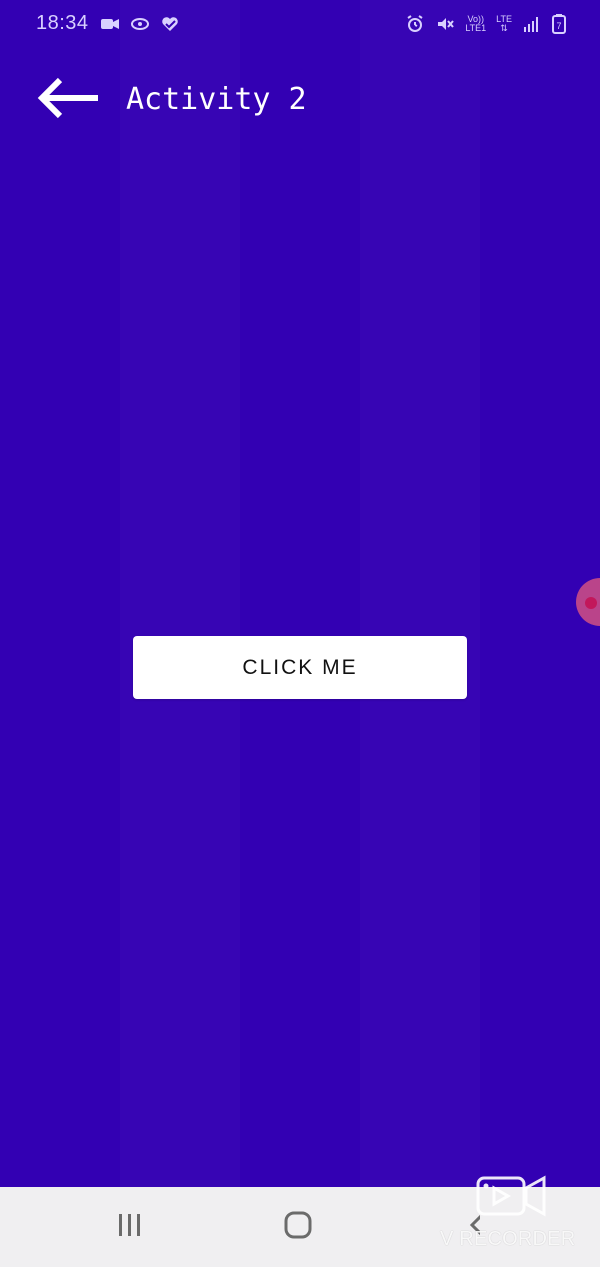 This screenshot has height=1267, width=600. I want to click on battery-level: 7, so click(558, 26).